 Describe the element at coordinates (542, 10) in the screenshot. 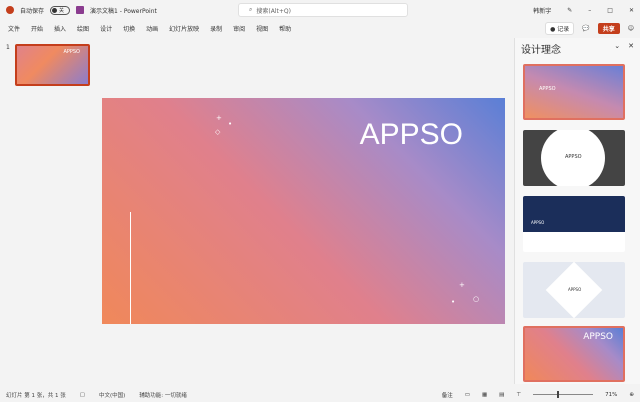

I see `user-name: 韩新宇` at that location.